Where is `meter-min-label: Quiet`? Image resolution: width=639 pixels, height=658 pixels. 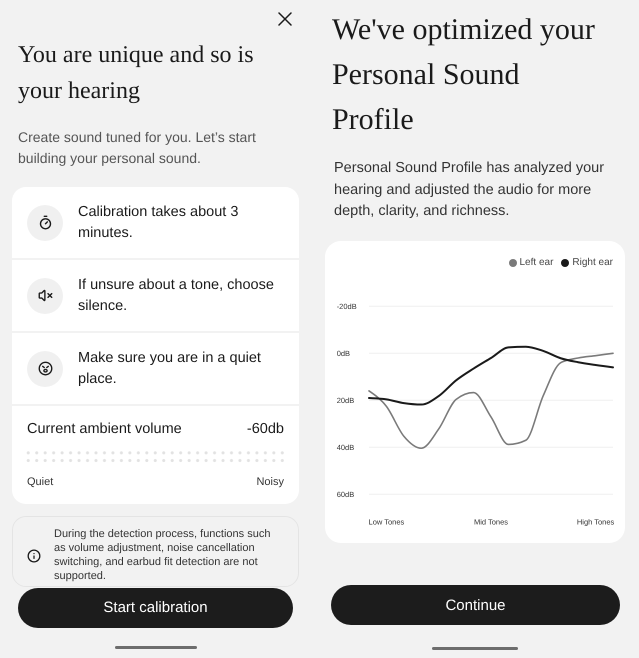 meter-min-label: Quiet is located at coordinates (40, 481).